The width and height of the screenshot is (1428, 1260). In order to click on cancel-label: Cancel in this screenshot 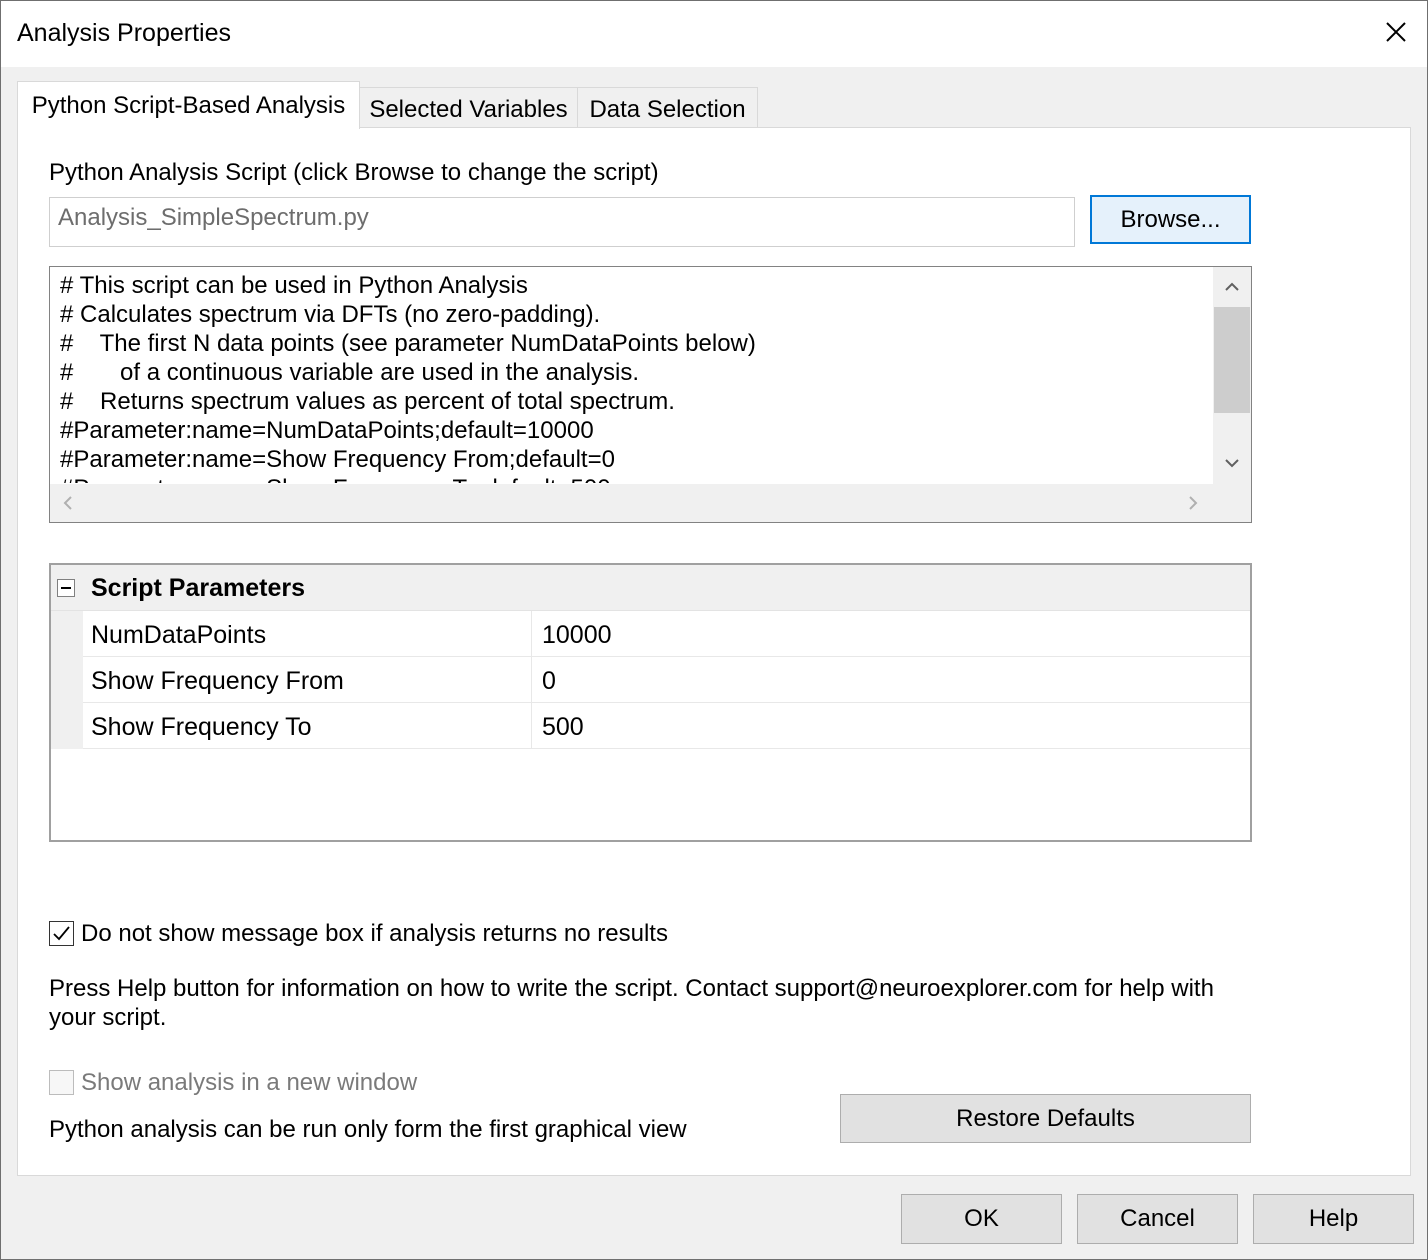, I will do `click(1157, 1218)`.